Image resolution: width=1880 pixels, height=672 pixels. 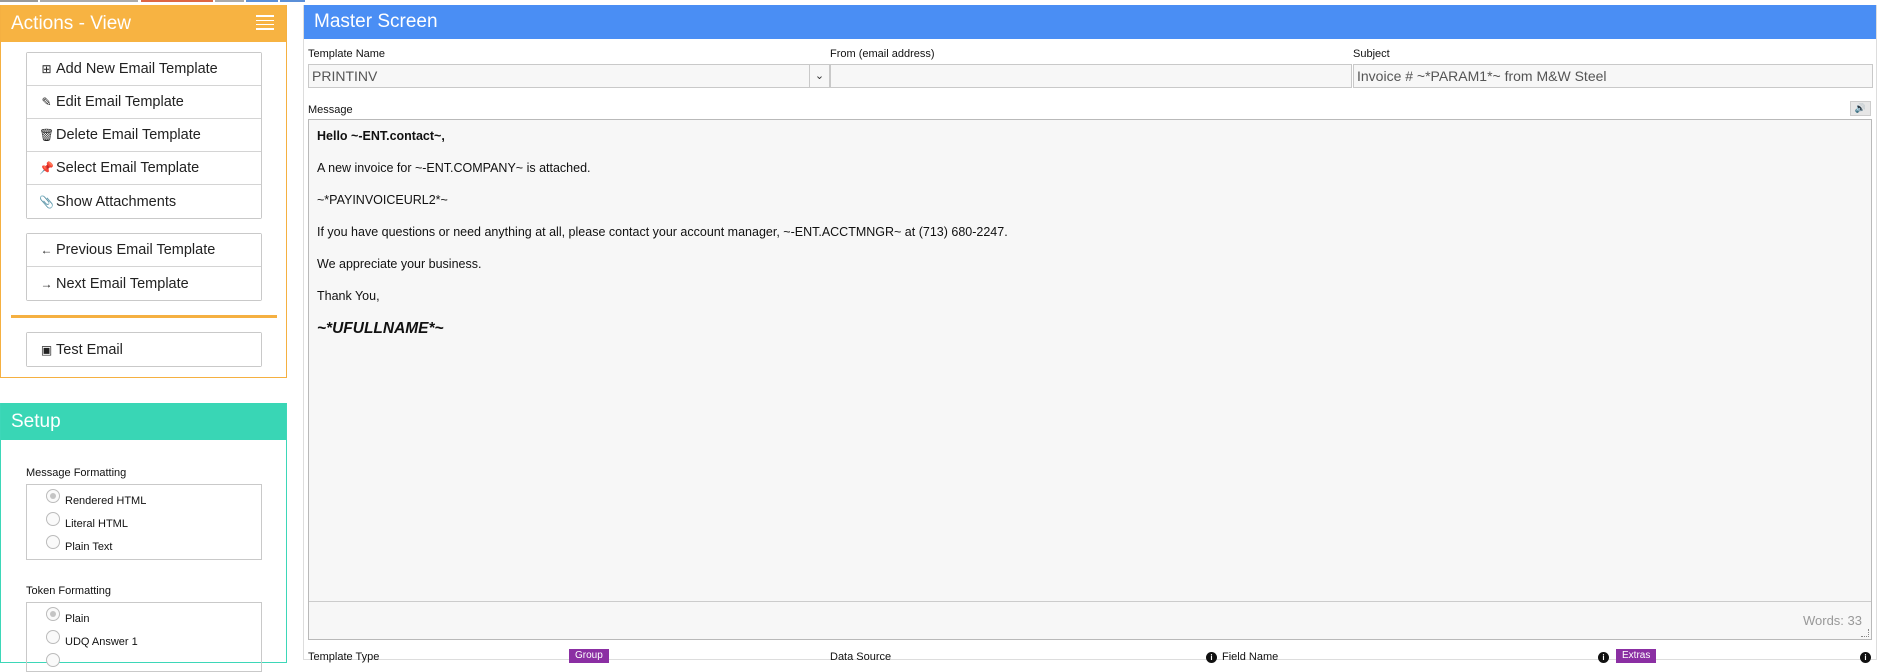 What do you see at coordinates (861, 657) in the screenshot?
I see `data-source-label: Data Source` at bounding box center [861, 657].